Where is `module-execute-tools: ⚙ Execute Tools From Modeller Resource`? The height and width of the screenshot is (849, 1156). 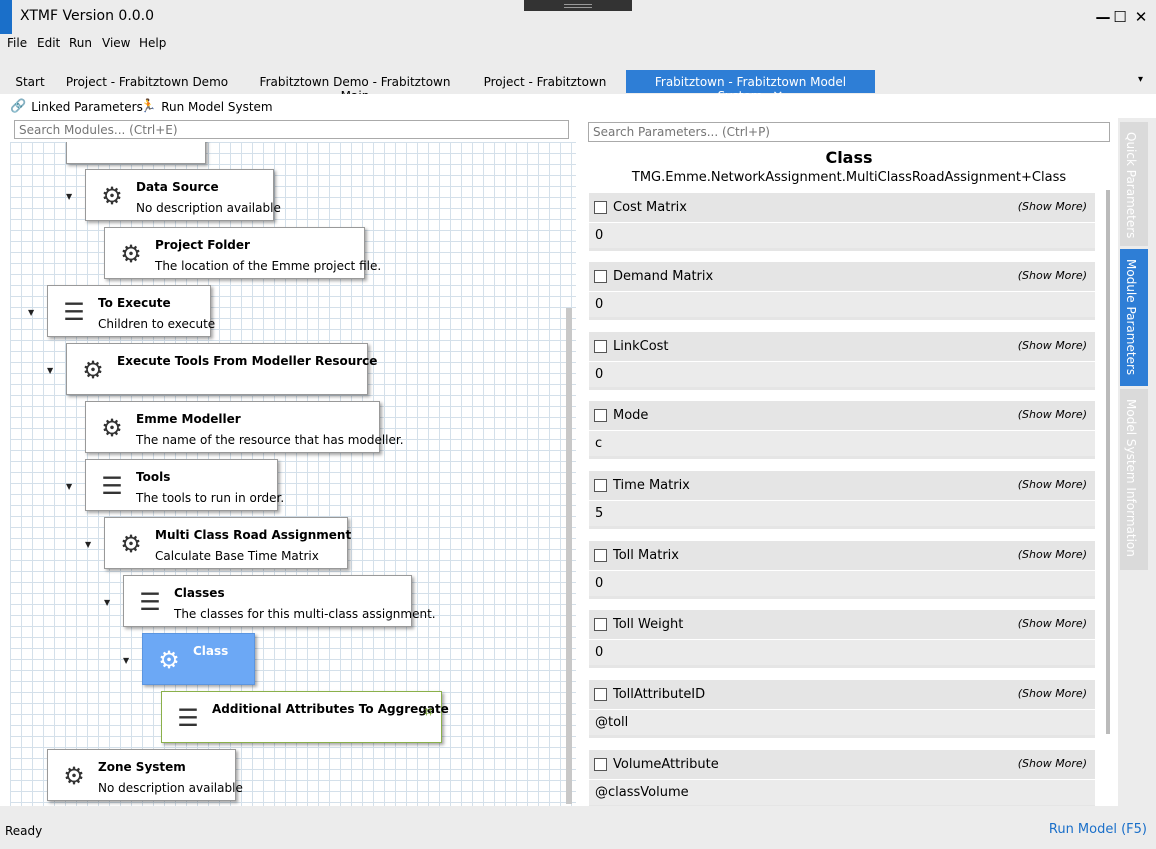 module-execute-tools: ⚙ Execute Tools From Modeller Resource is located at coordinates (221, 369).